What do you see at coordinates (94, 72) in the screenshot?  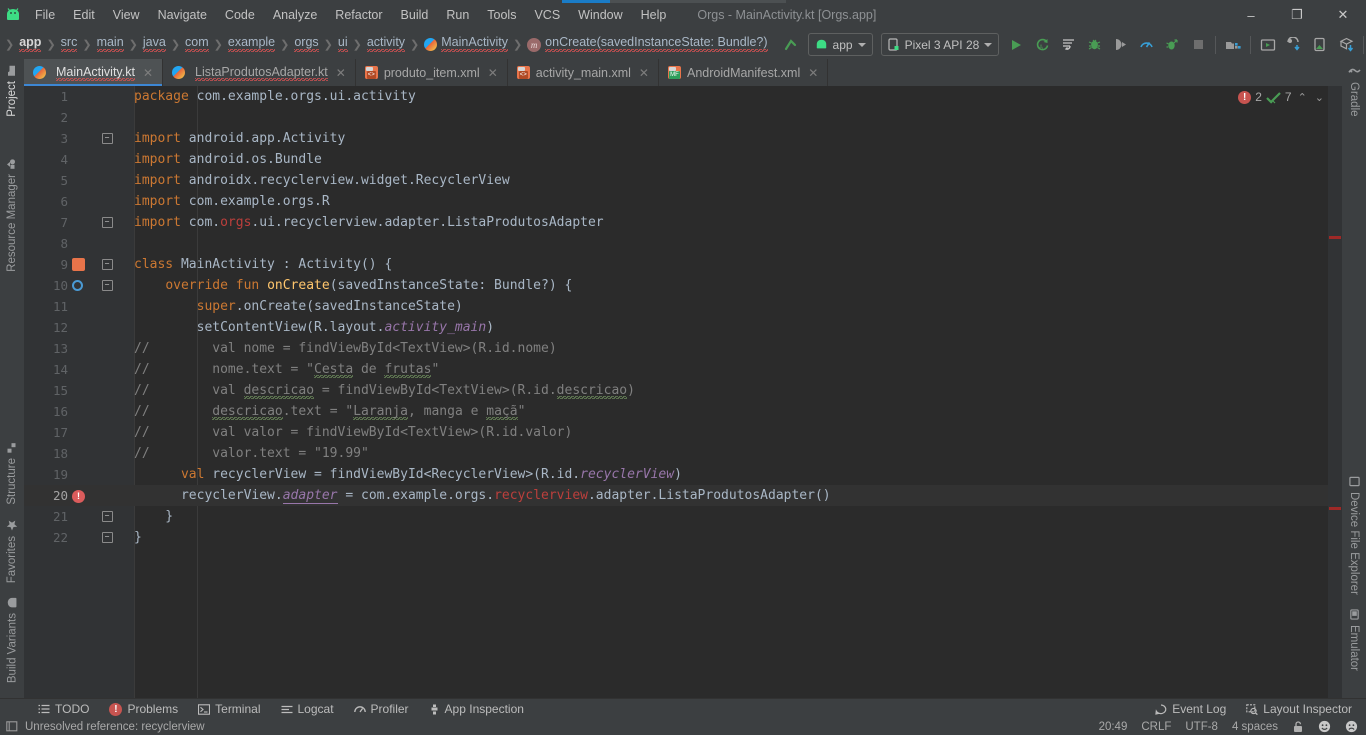 I see `editor-tab-mainactivity-kt: MainActivity.kt ✕` at bounding box center [94, 72].